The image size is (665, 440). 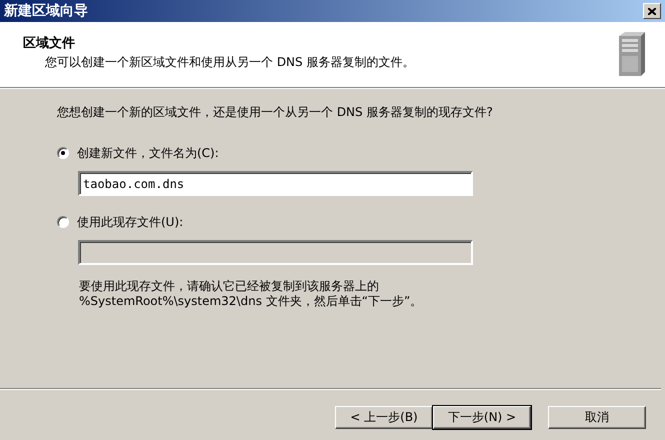 I want to click on close-icon, so click(x=652, y=11).